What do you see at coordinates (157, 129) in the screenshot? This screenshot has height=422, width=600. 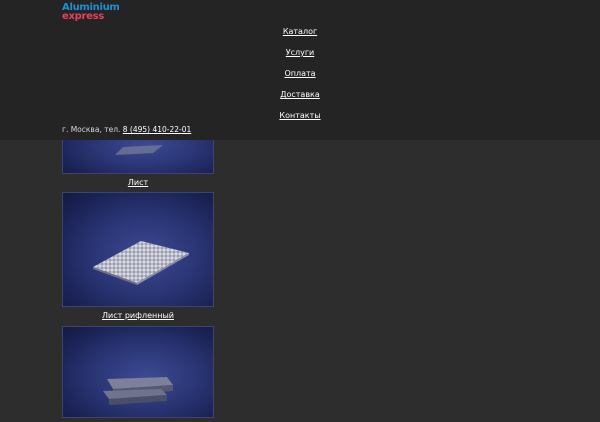 I see `phone-link: 8 (495) 410-22-01` at bounding box center [157, 129].